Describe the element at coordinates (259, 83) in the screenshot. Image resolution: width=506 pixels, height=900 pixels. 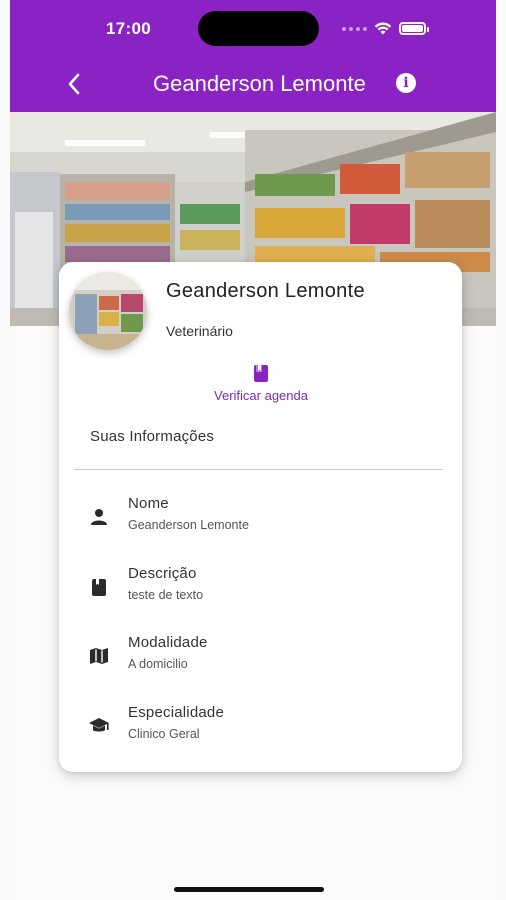
I see `page-title: Geanderson Lemonte` at that location.